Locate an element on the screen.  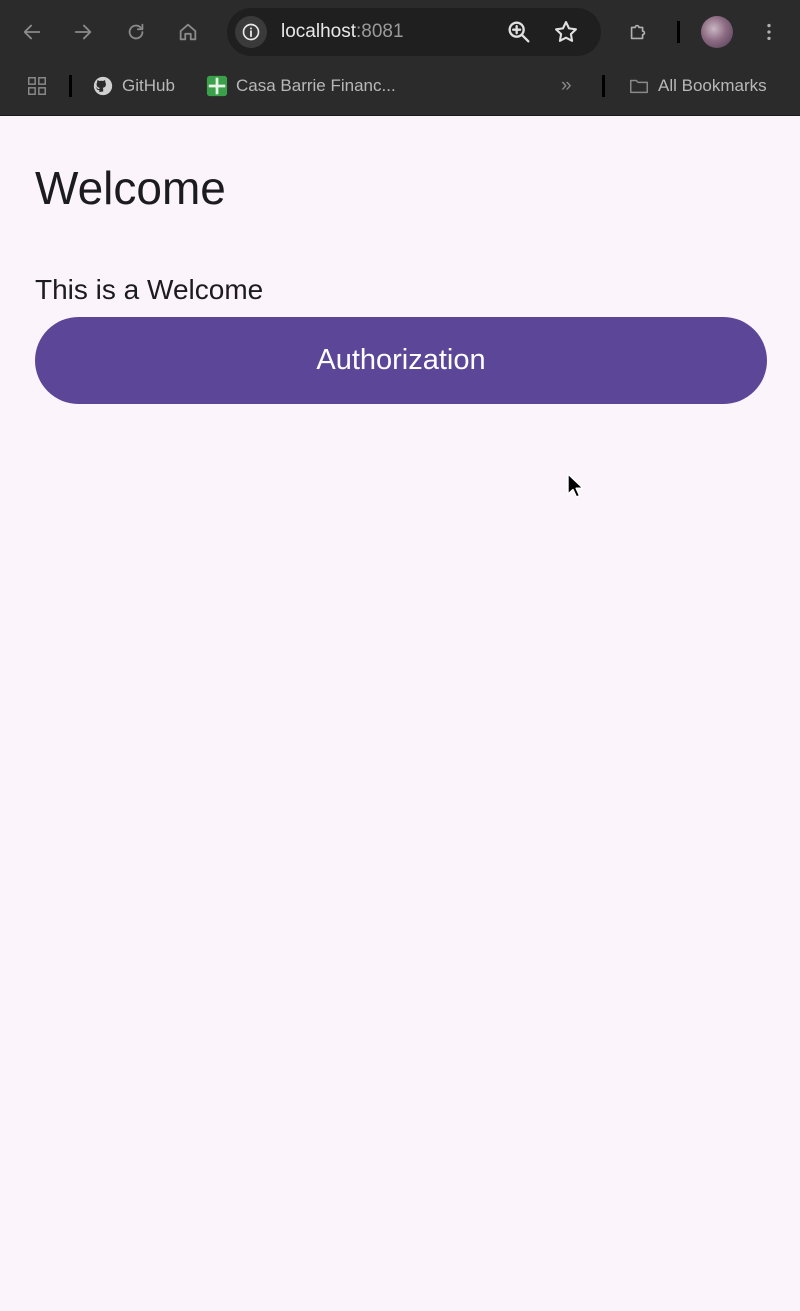
puzzle-icon is located at coordinates (638, 32).